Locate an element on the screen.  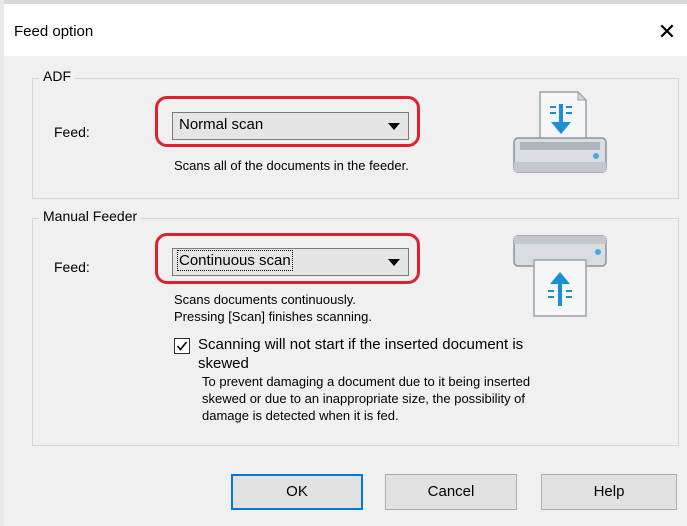
manual-description-line1: Scans documents continuously. is located at coordinates (265, 299).